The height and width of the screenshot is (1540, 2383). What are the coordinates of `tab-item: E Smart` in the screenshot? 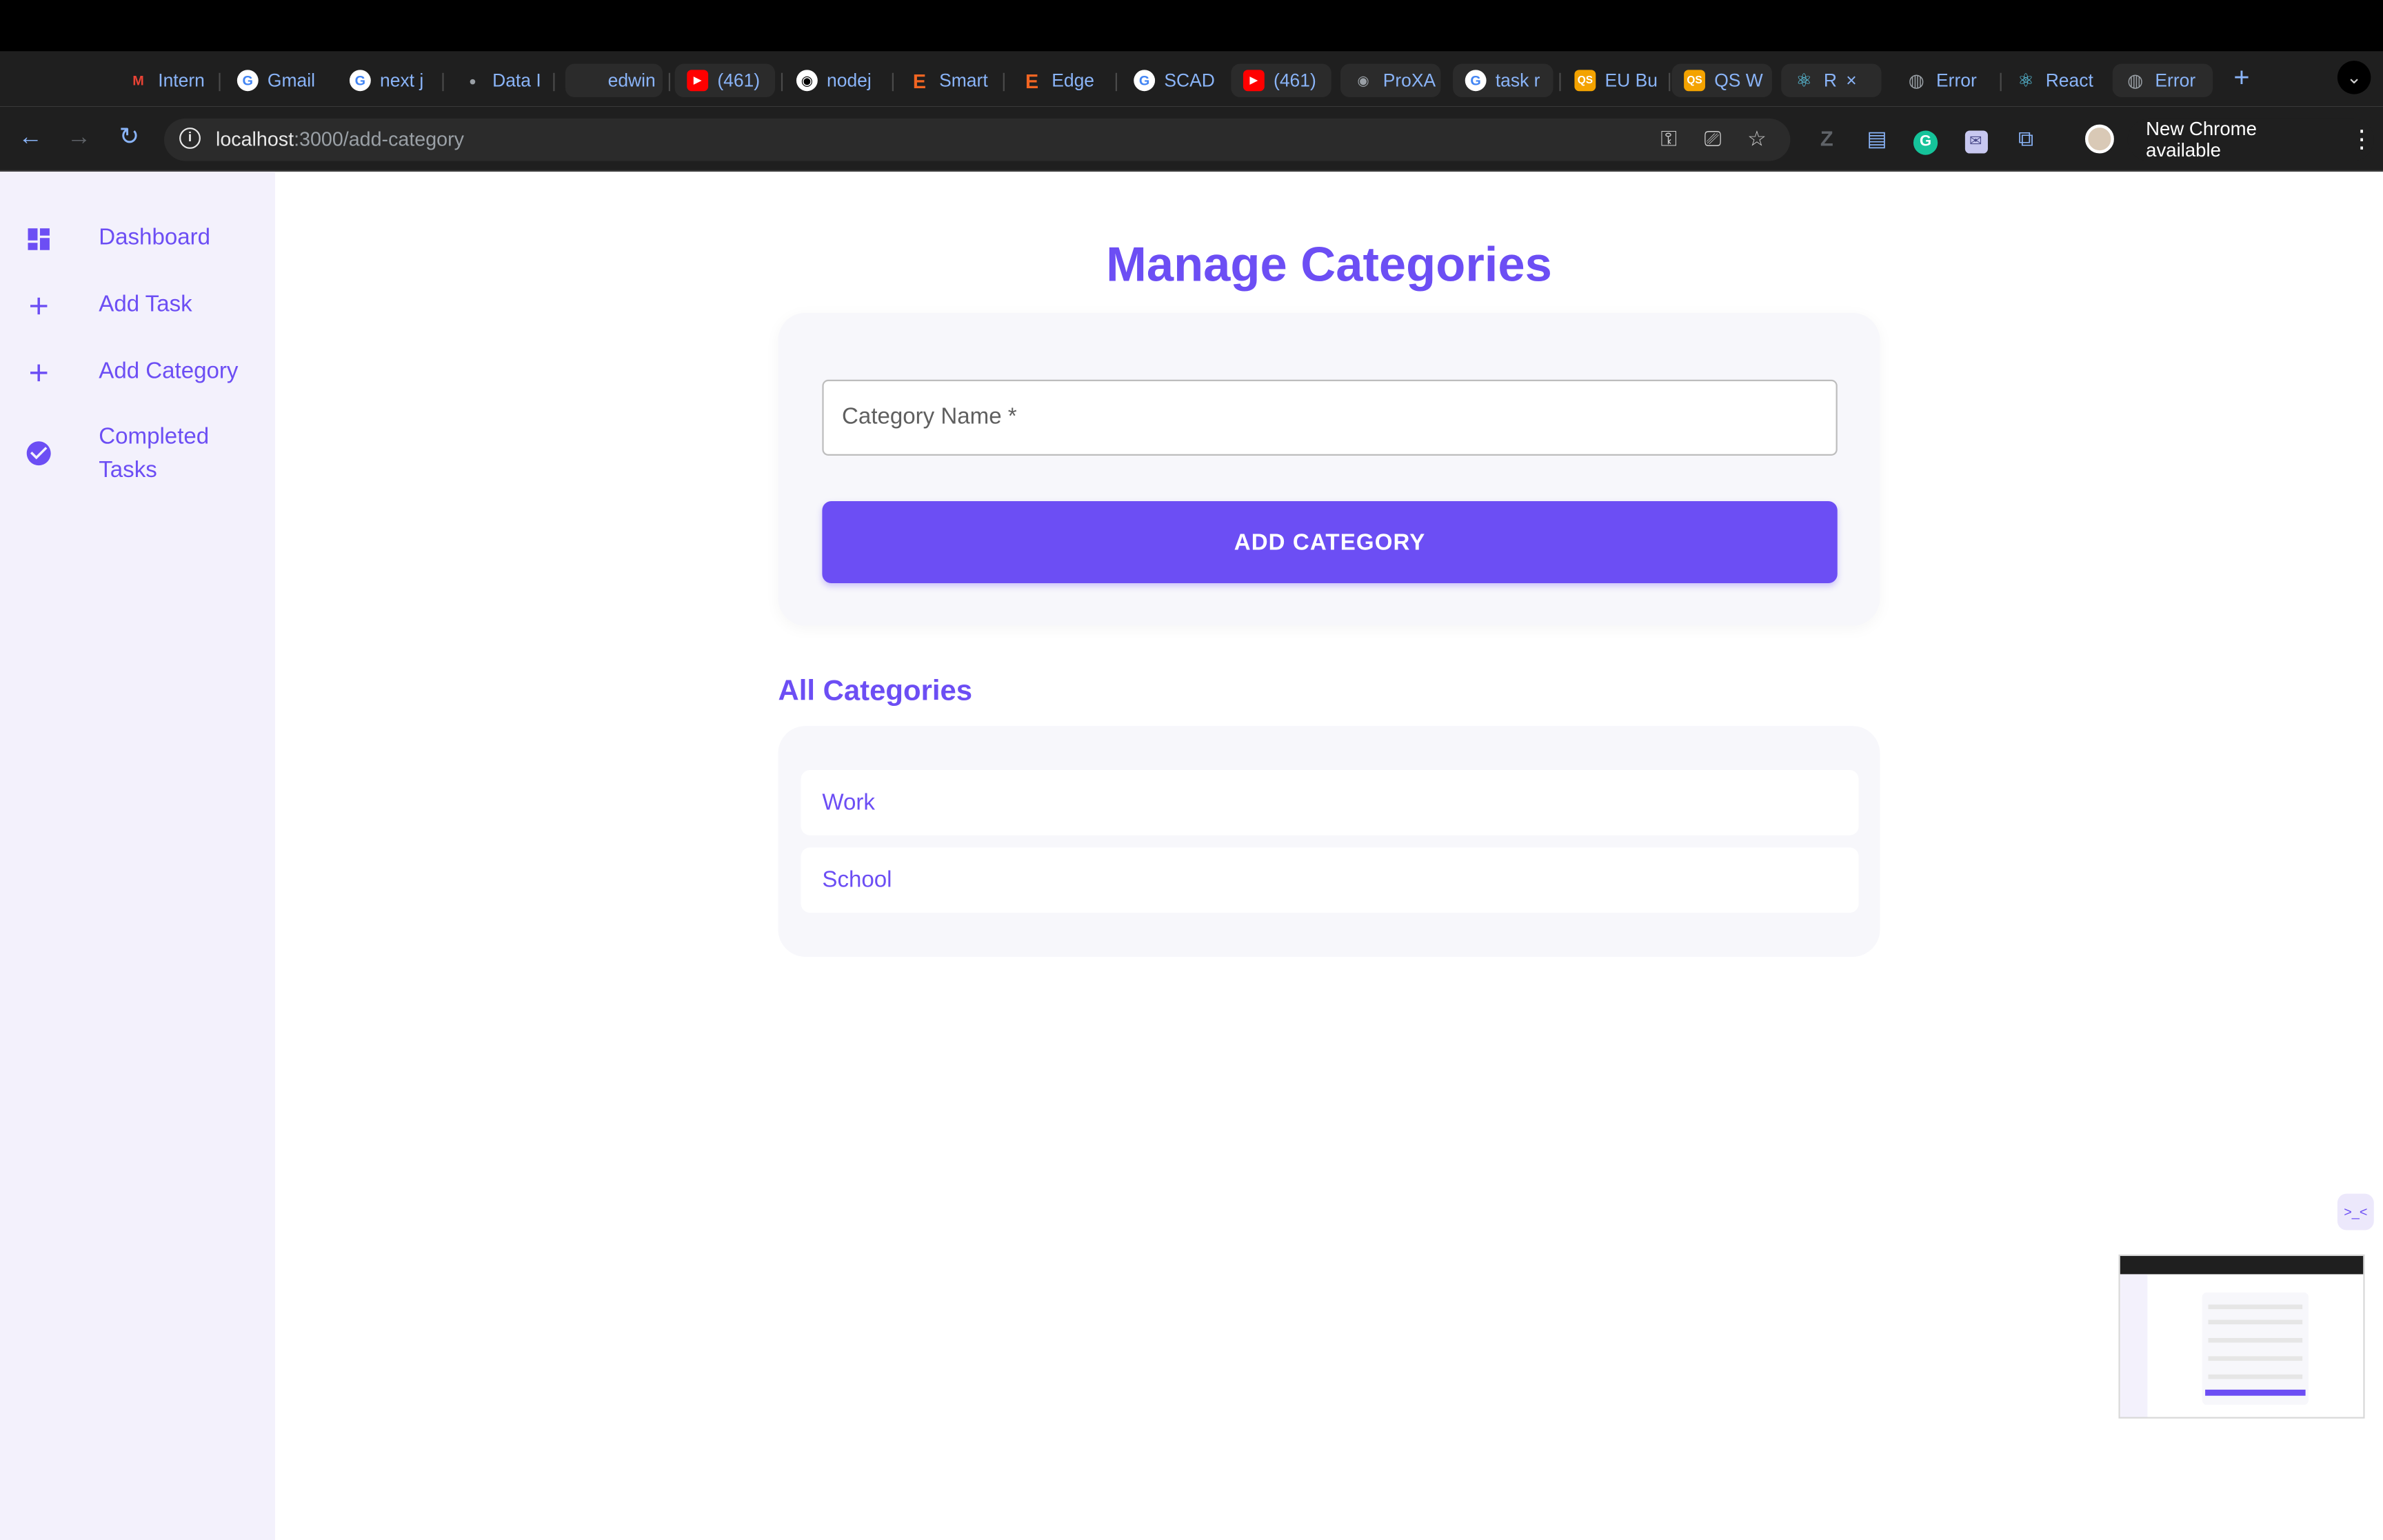 It's located at (946, 81).